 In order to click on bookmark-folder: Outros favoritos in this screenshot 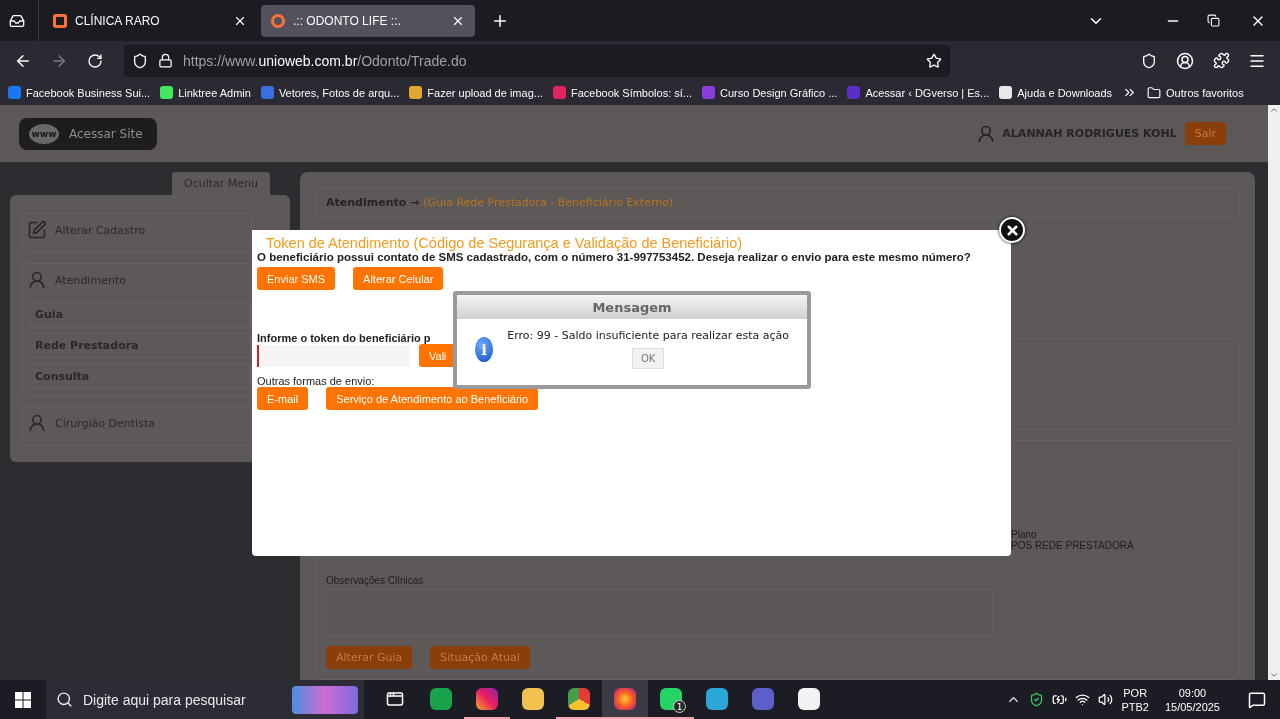, I will do `click(1195, 92)`.